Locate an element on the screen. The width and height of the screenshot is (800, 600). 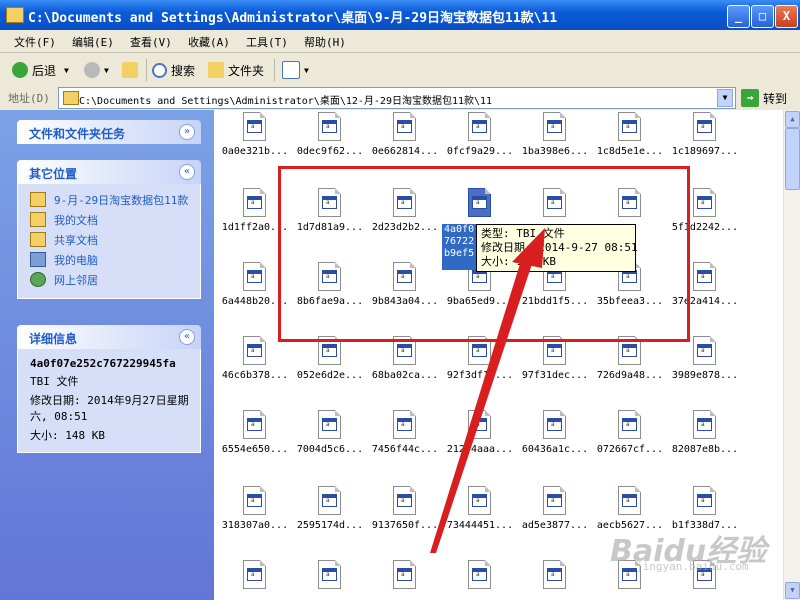
watermark-url: jingyan.baidu.com is located at coordinates (692, 566).